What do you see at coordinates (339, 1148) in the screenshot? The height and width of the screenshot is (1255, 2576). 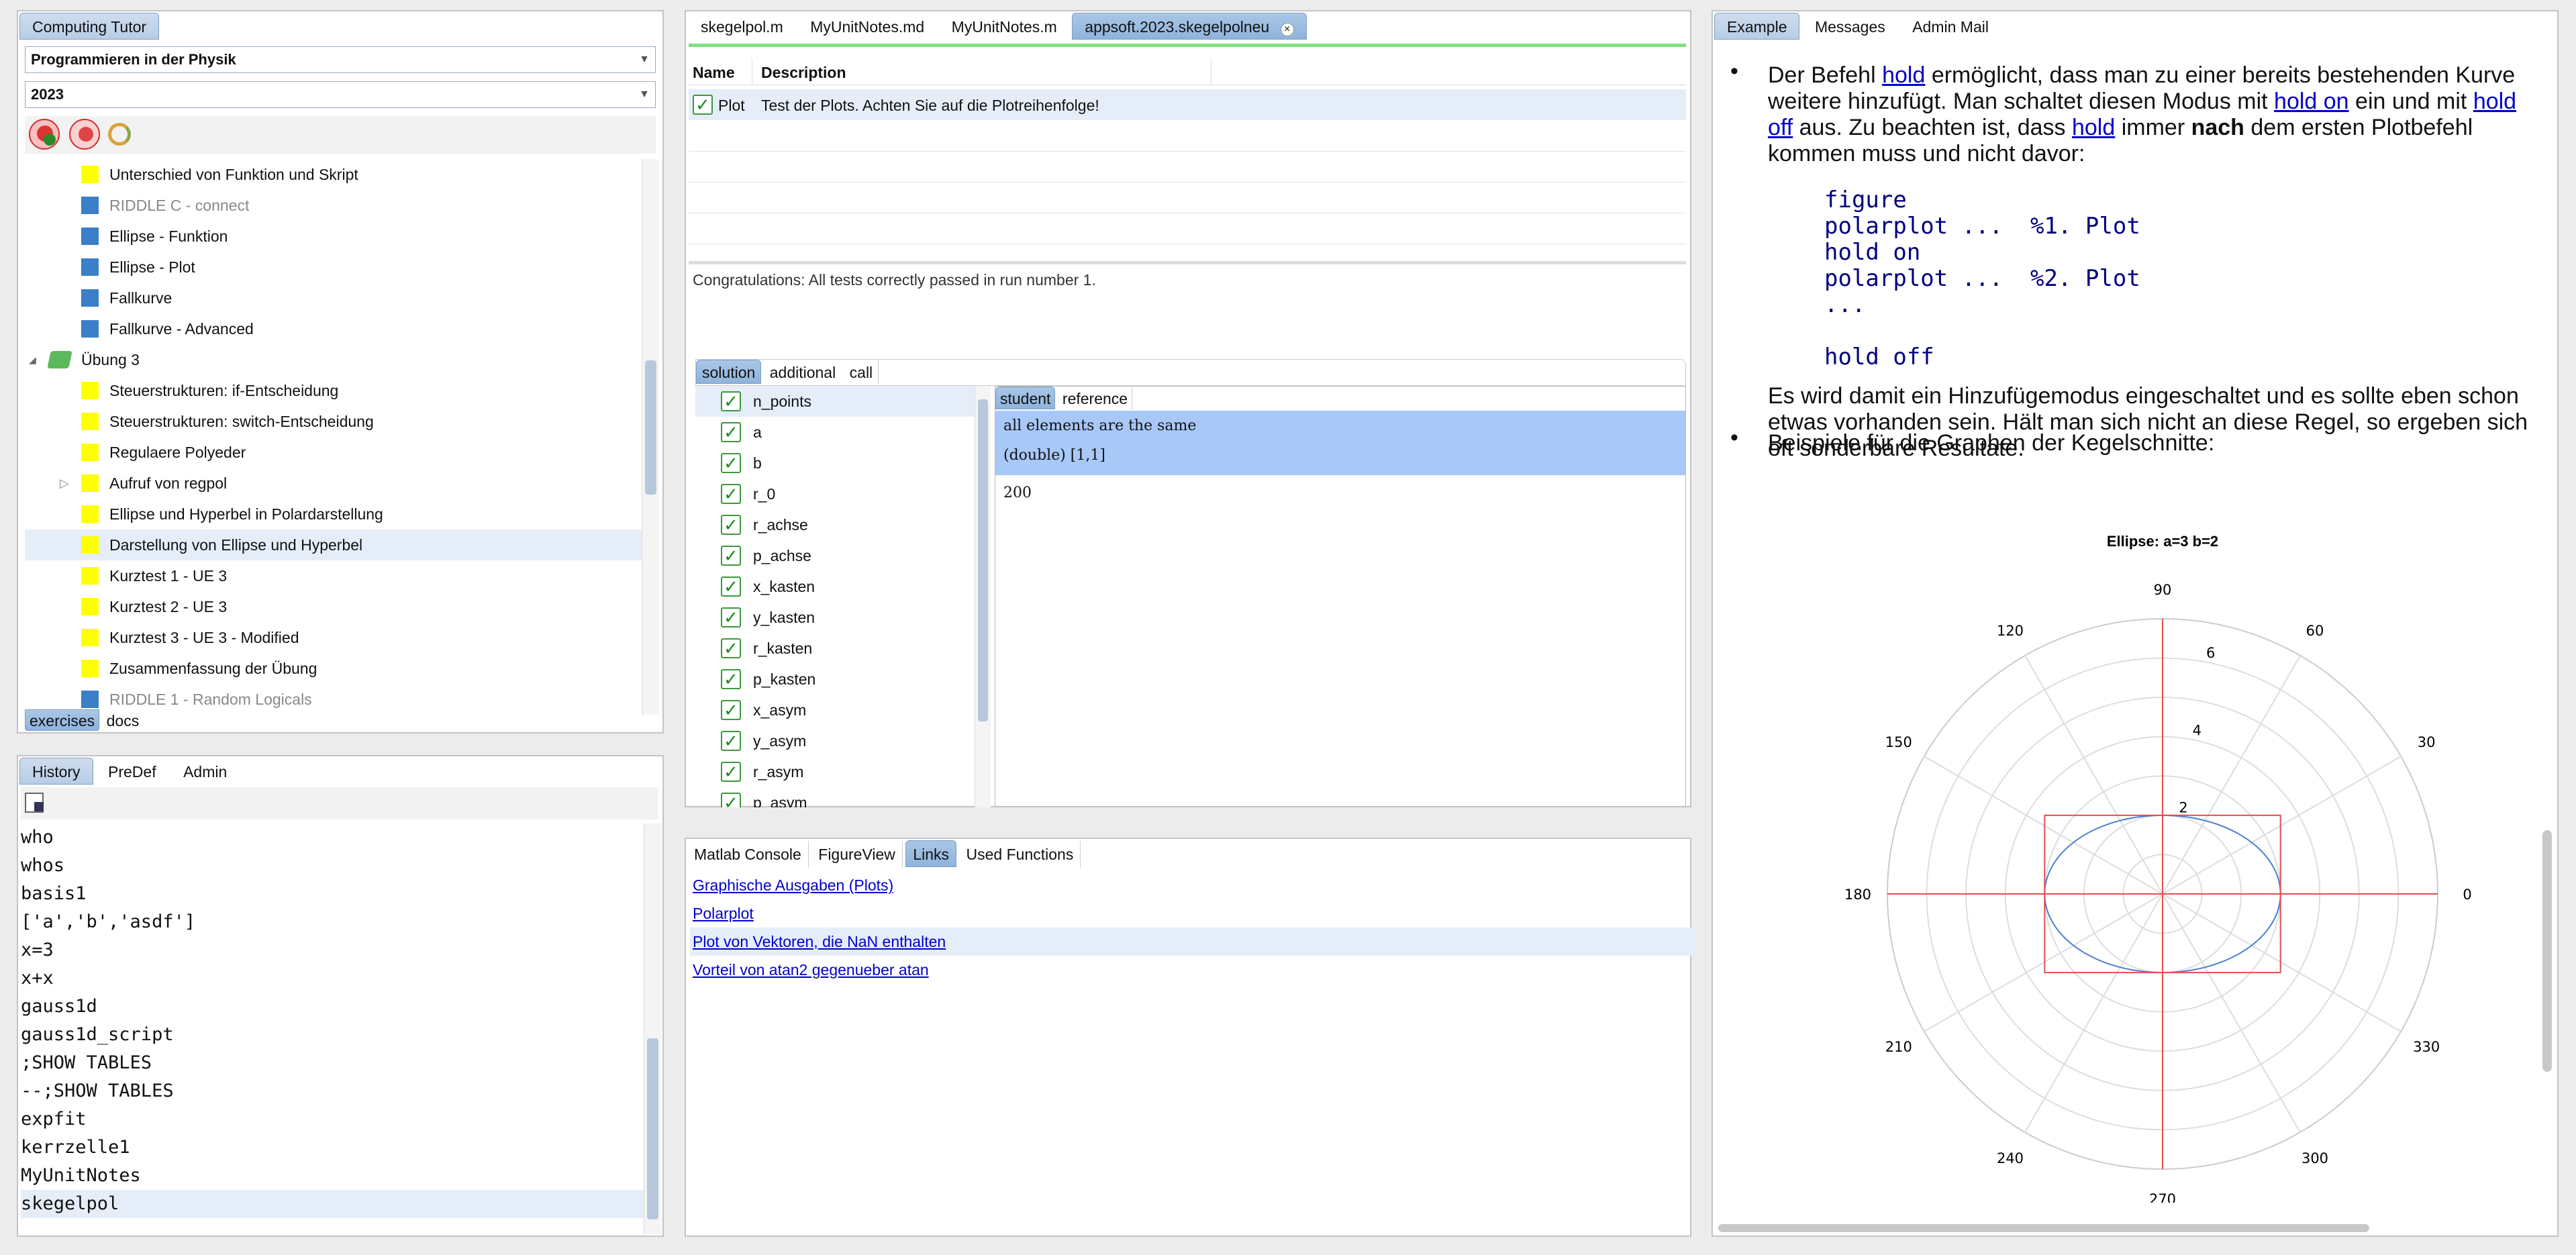 I see `history-item: kerrzelle1` at bounding box center [339, 1148].